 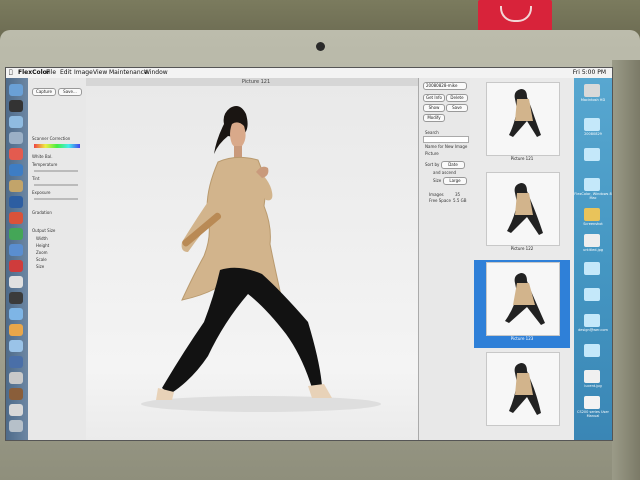 I want to click on show-button: Show, so click(x=434, y=108).